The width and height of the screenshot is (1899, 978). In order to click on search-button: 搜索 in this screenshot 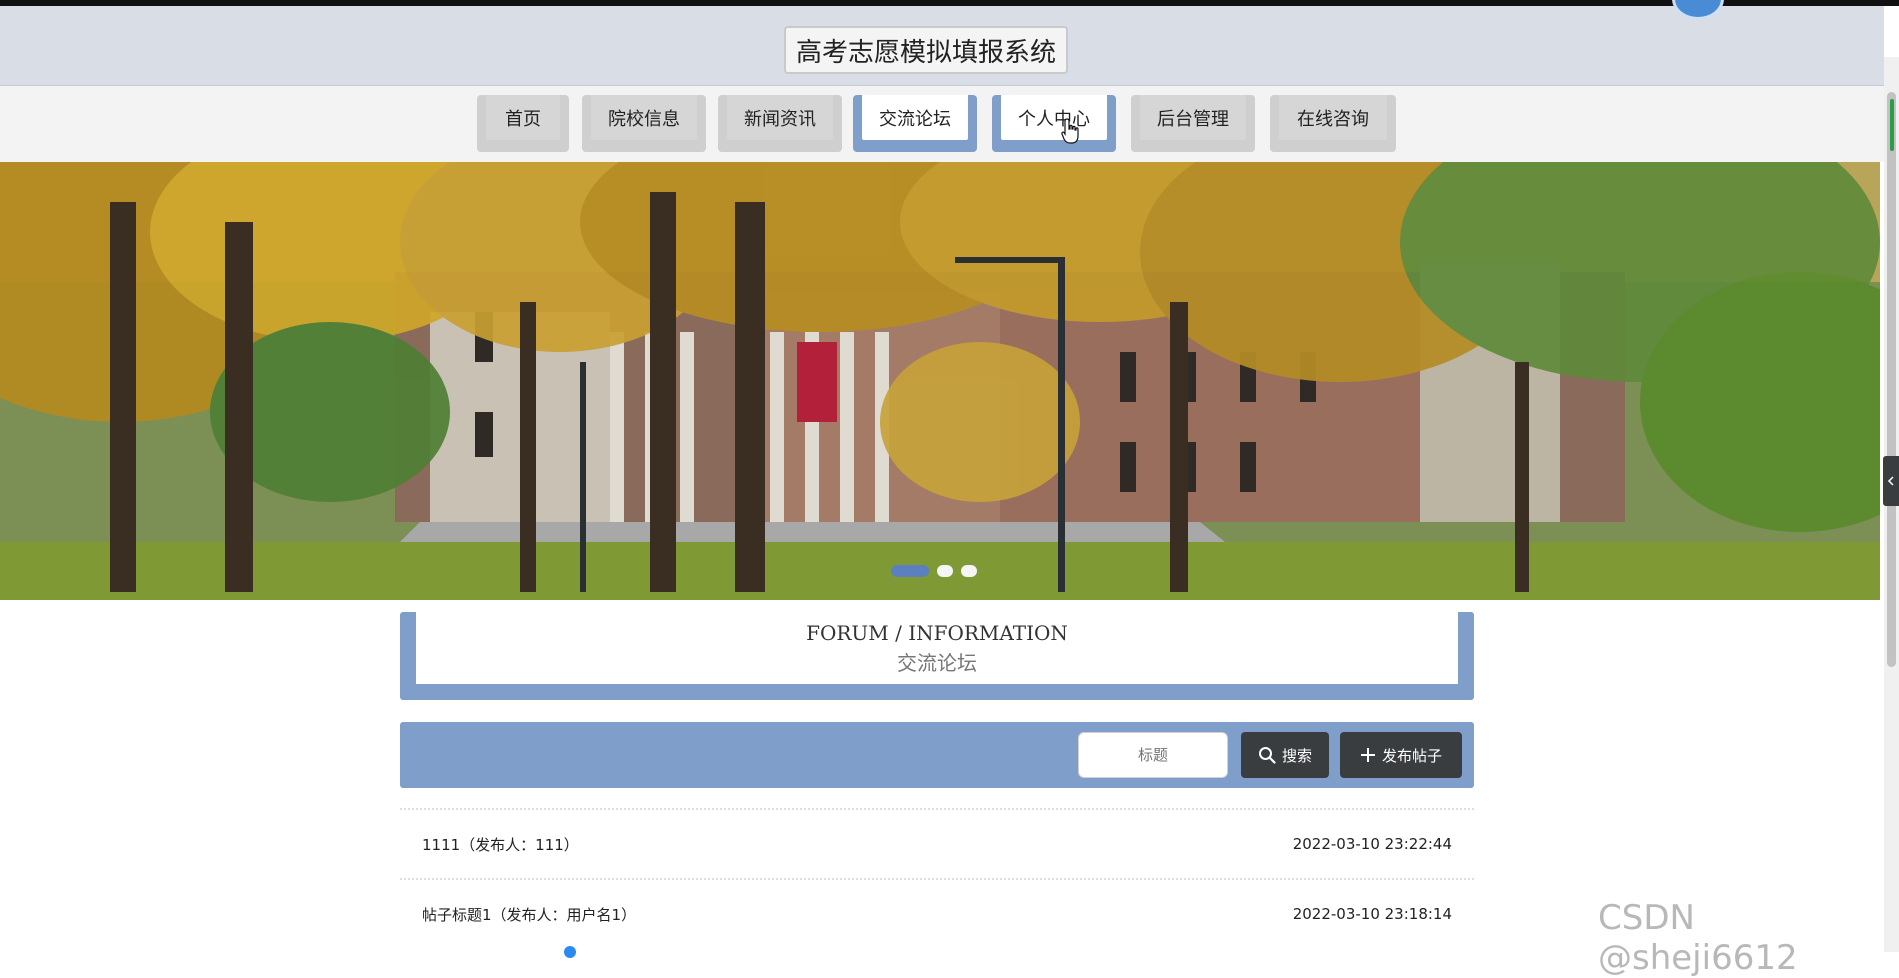, I will do `click(1285, 755)`.